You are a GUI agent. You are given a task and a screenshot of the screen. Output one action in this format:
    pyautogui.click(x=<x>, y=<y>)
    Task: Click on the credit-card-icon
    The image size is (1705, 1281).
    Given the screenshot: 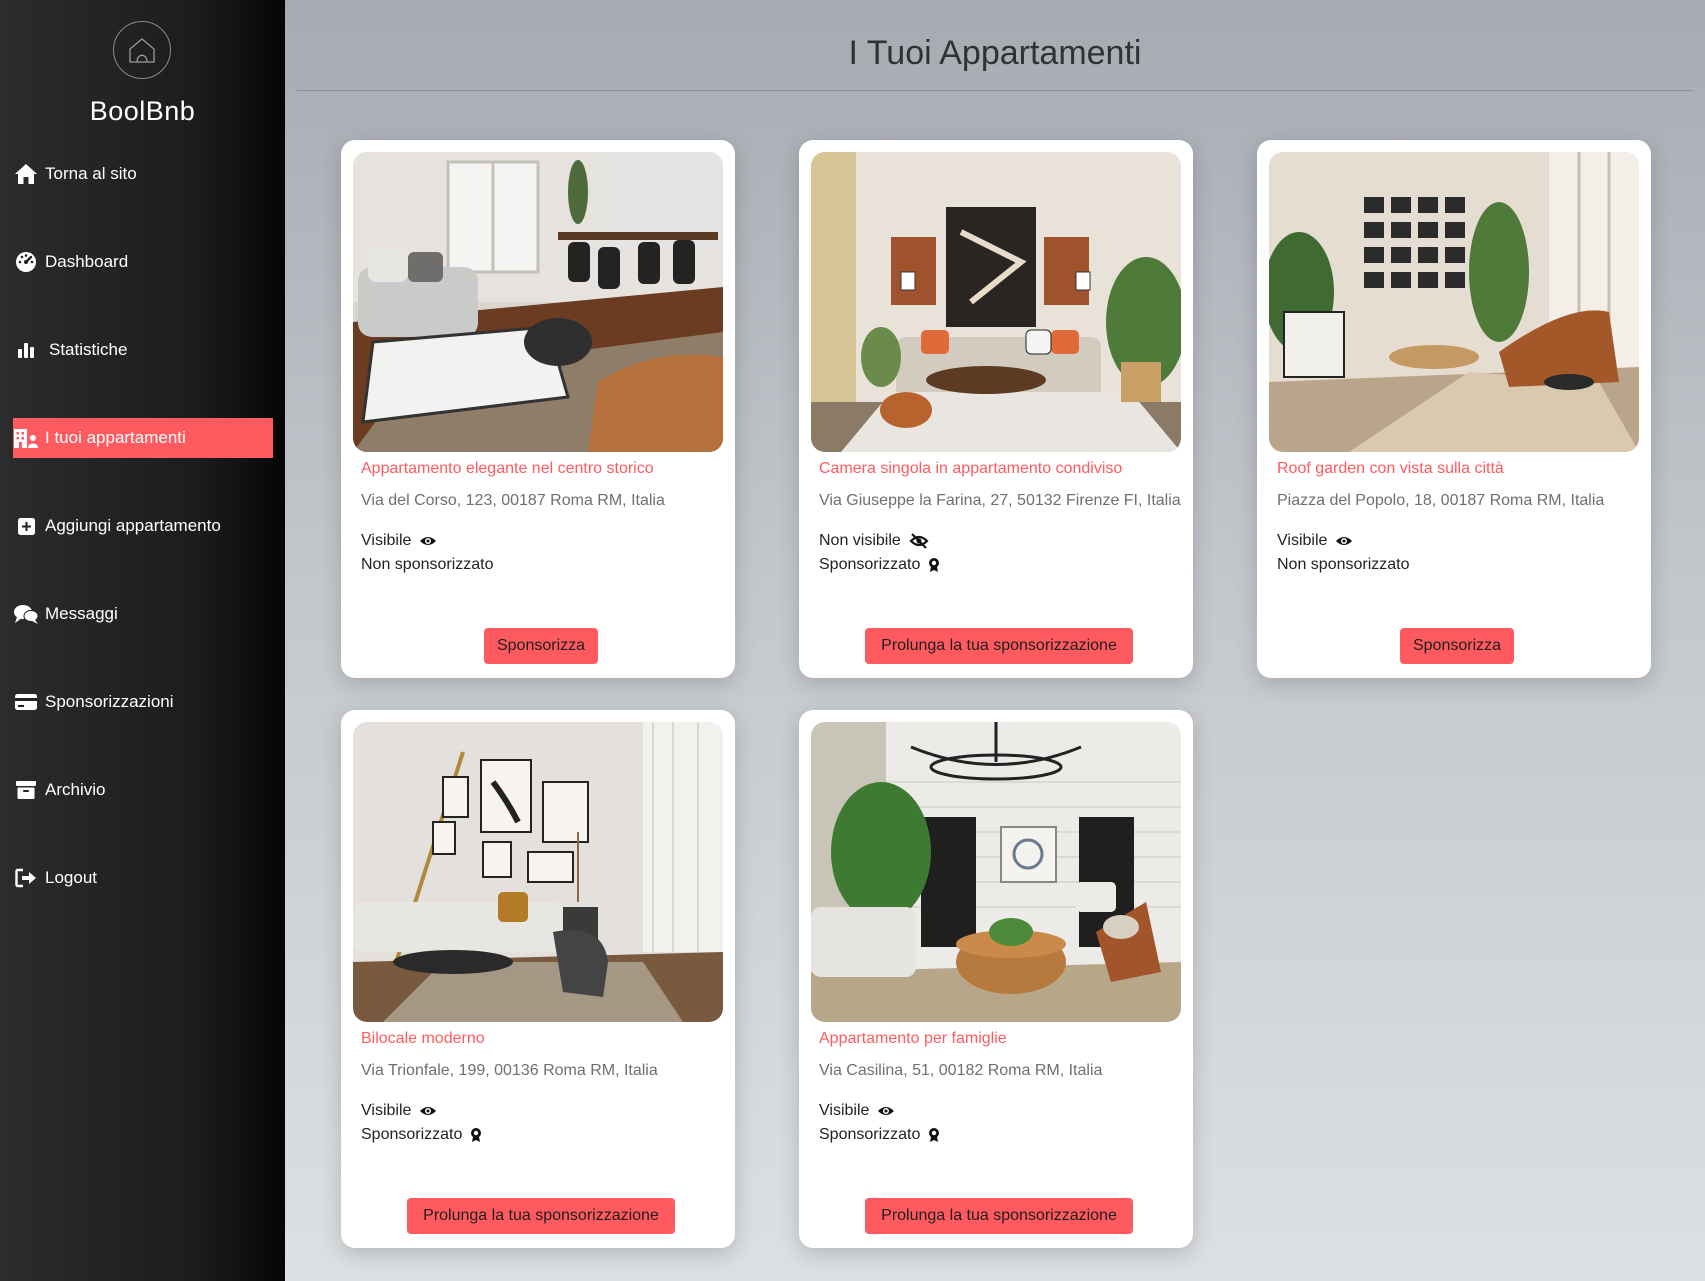 What is the action you would take?
    pyautogui.click(x=26, y=702)
    